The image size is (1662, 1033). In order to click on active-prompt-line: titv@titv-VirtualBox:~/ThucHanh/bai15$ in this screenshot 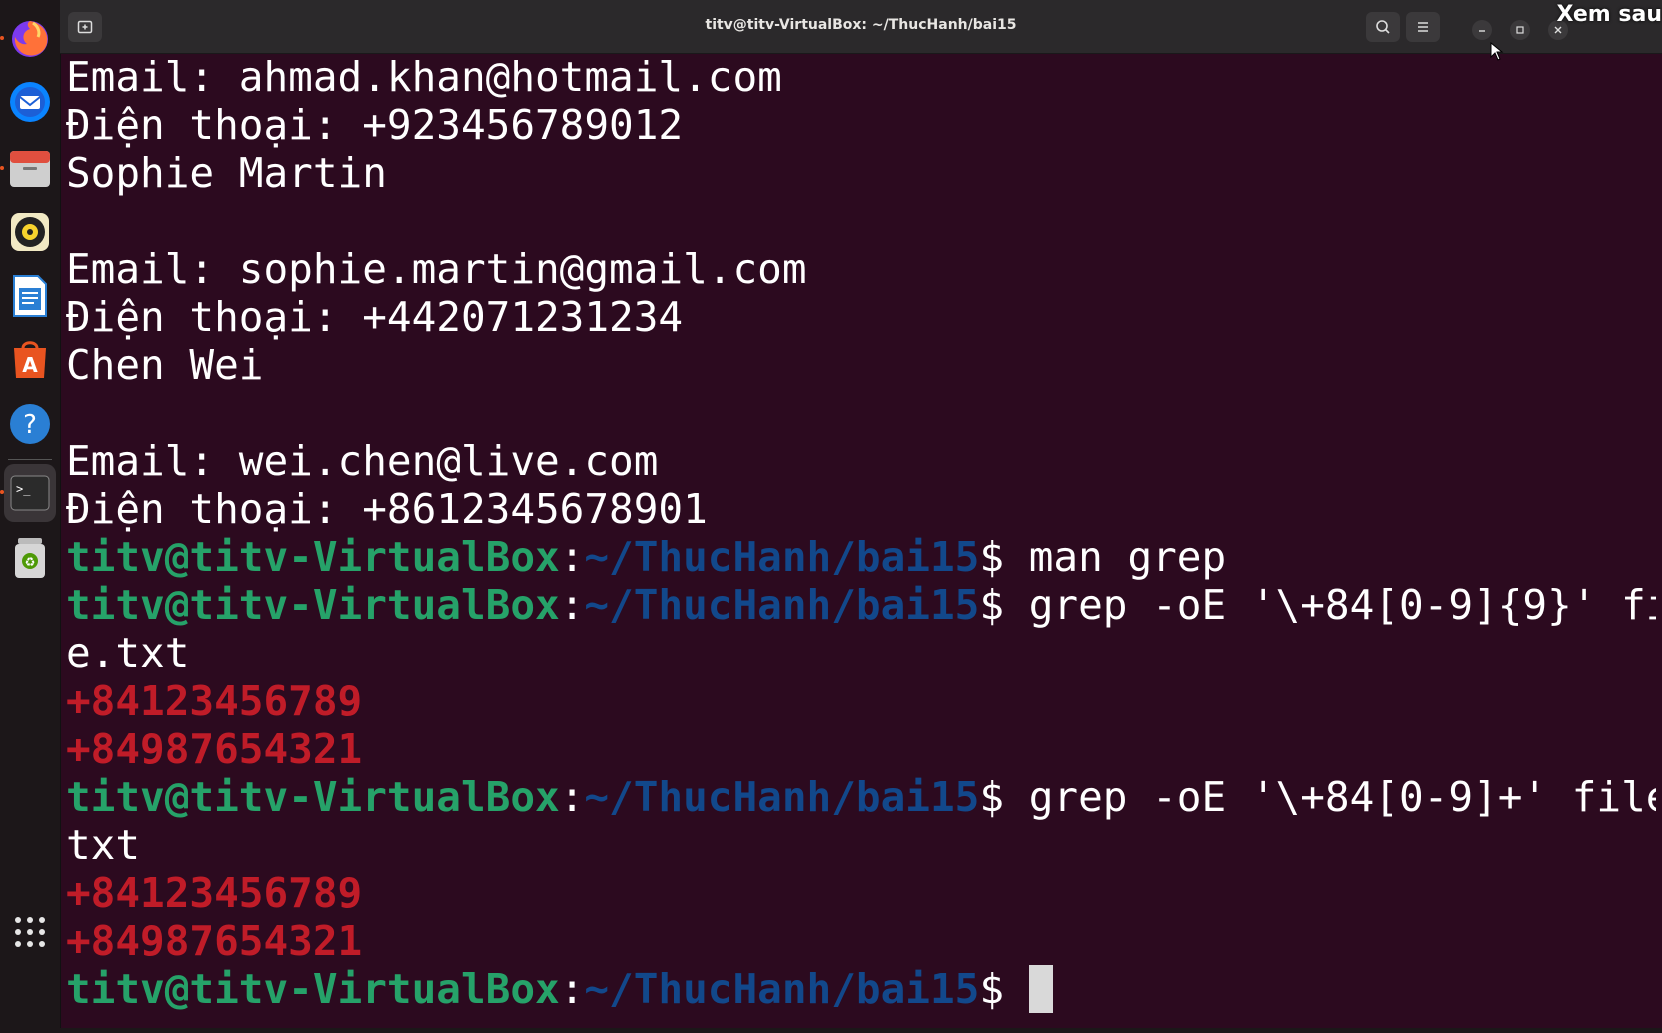, I will do `click(861, 989)`.